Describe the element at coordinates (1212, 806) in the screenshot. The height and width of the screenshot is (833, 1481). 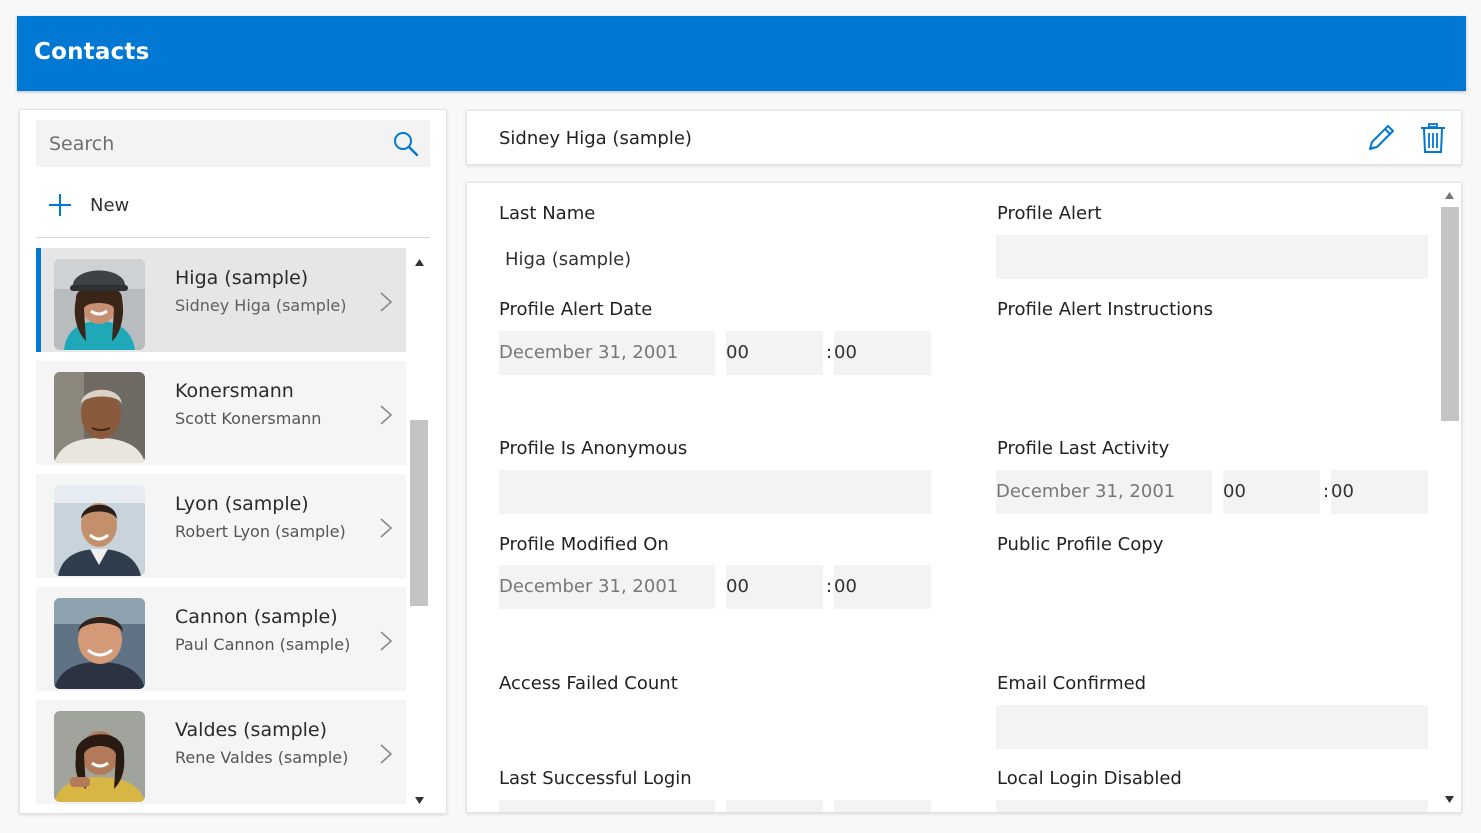
I see `local-login-disabled-field` at that location.